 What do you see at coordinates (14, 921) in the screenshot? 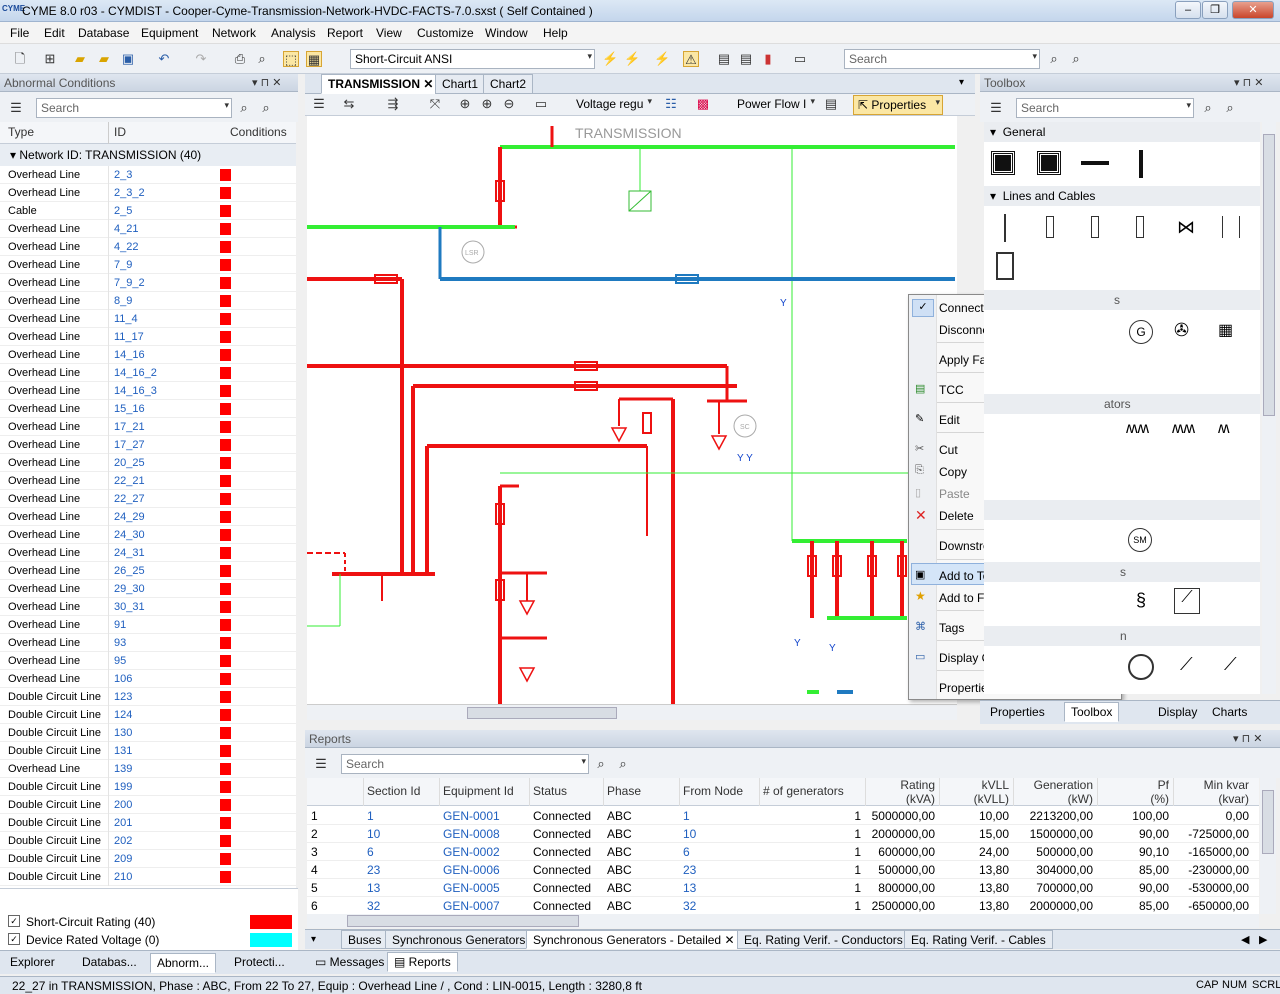
I see `legend-checkbox-sc: ✓` at bounding box center [14, 921].